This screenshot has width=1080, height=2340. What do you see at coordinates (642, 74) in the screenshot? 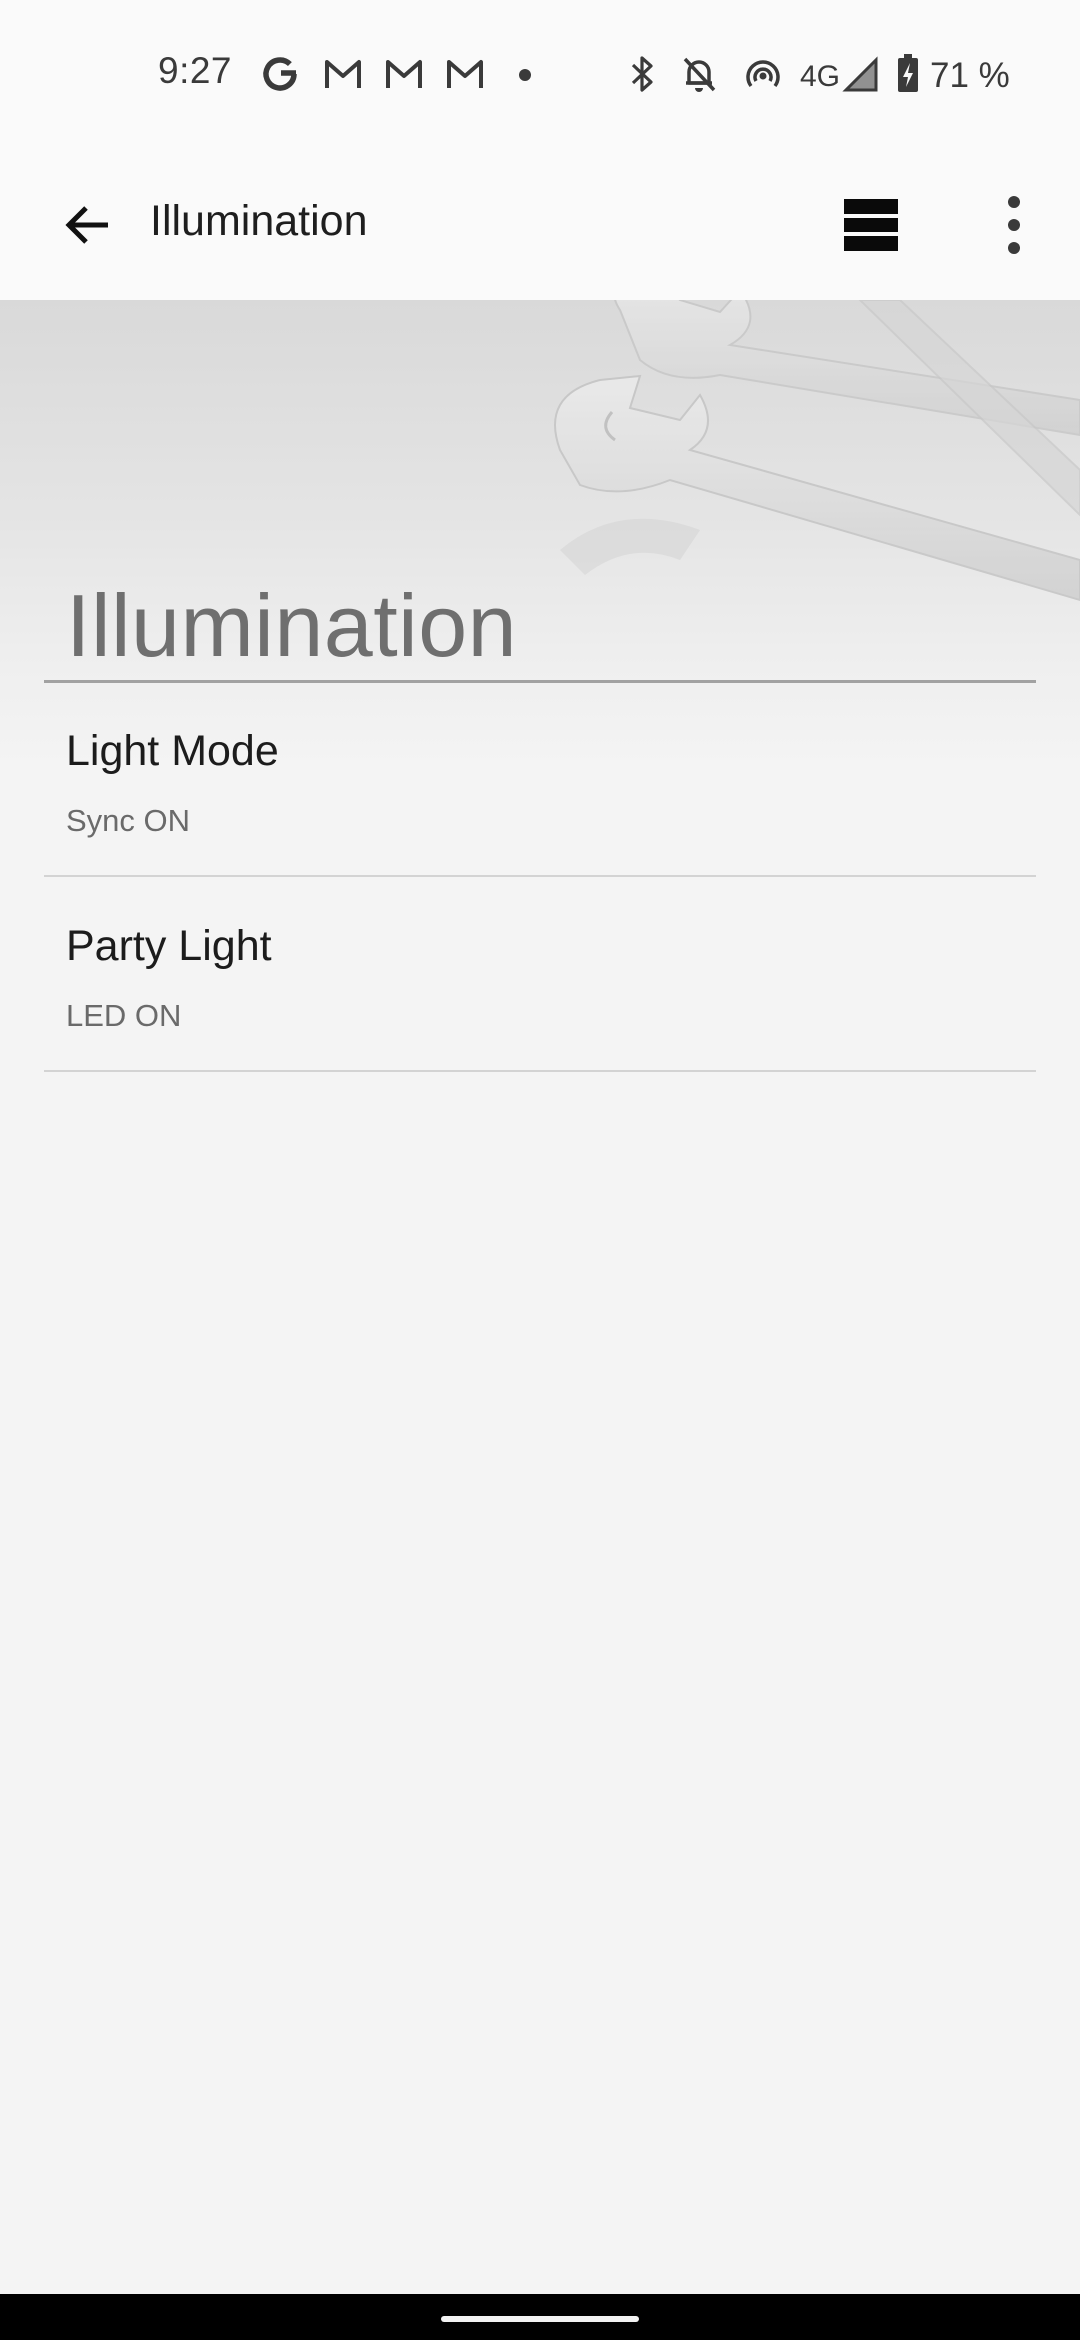
I see `bluetooth-icon` at bounding box center [642, 74].